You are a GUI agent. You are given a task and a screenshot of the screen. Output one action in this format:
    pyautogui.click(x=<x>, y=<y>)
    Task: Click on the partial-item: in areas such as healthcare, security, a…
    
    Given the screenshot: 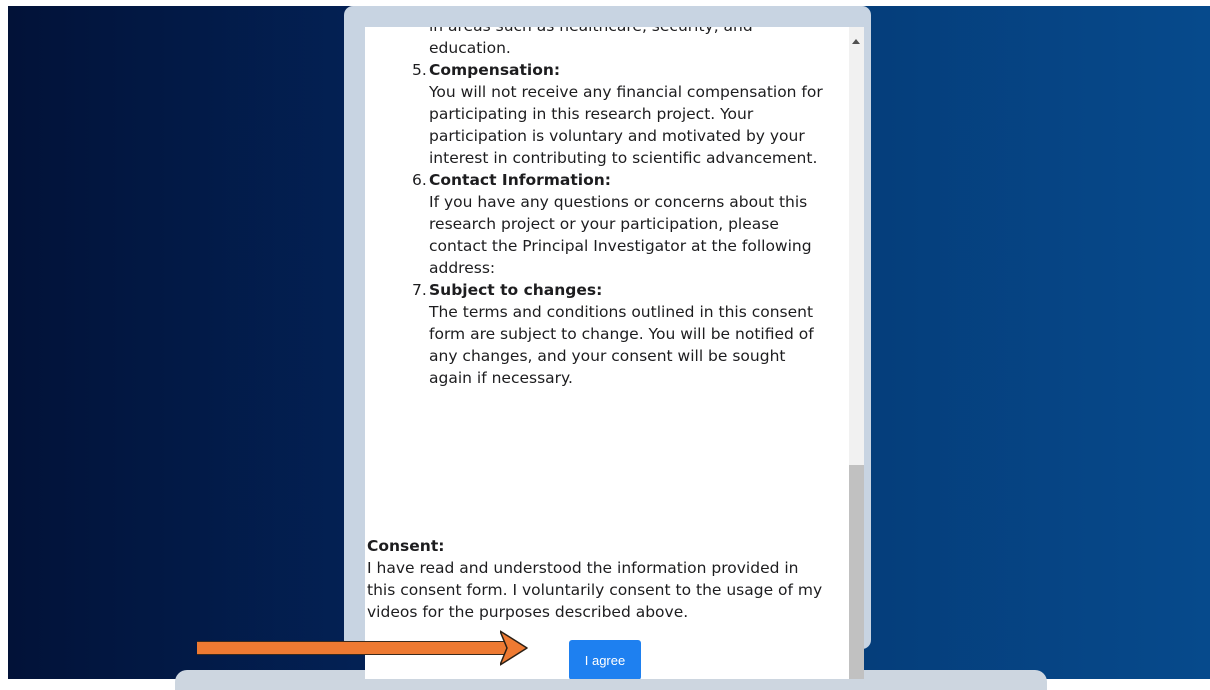 What is the action you would take?
    pyautogui.click(x=595, y=43)
    